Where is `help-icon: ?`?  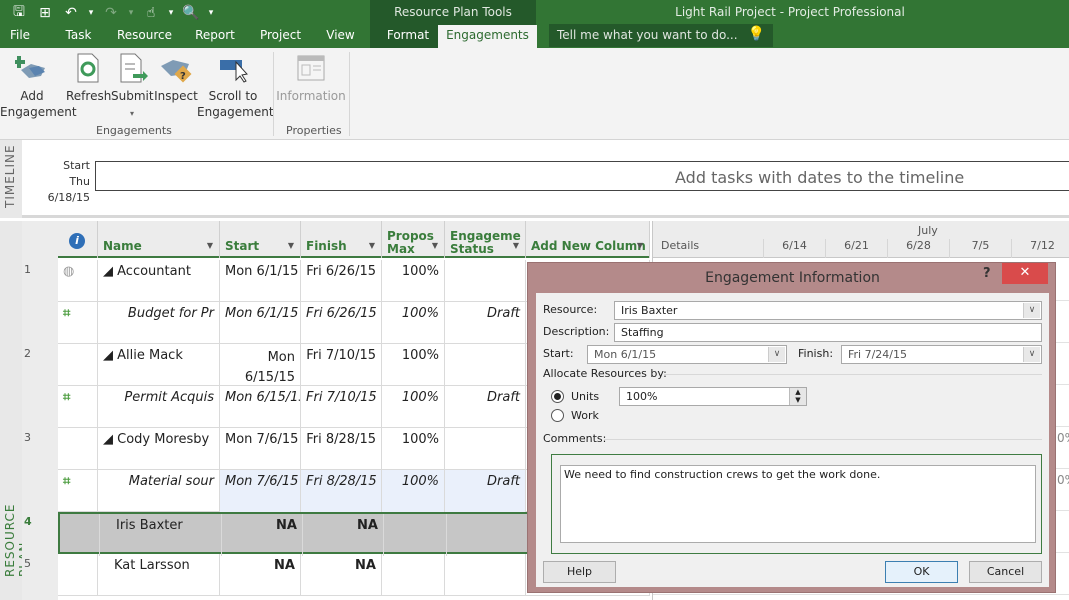 help-icon: ? is located at coordinates (987, 273).